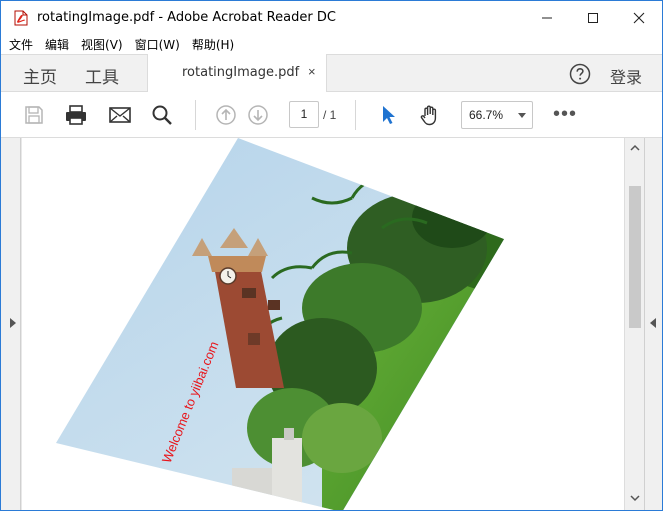 The width and height of the screenshot is (663, 511). What do you see at coordinates (331, 44) in the screenshot?
I see `menu-bar: 文件 编辑 视图(V) 窗口(W) 帮助(H)` at bounding box center [331, 44].